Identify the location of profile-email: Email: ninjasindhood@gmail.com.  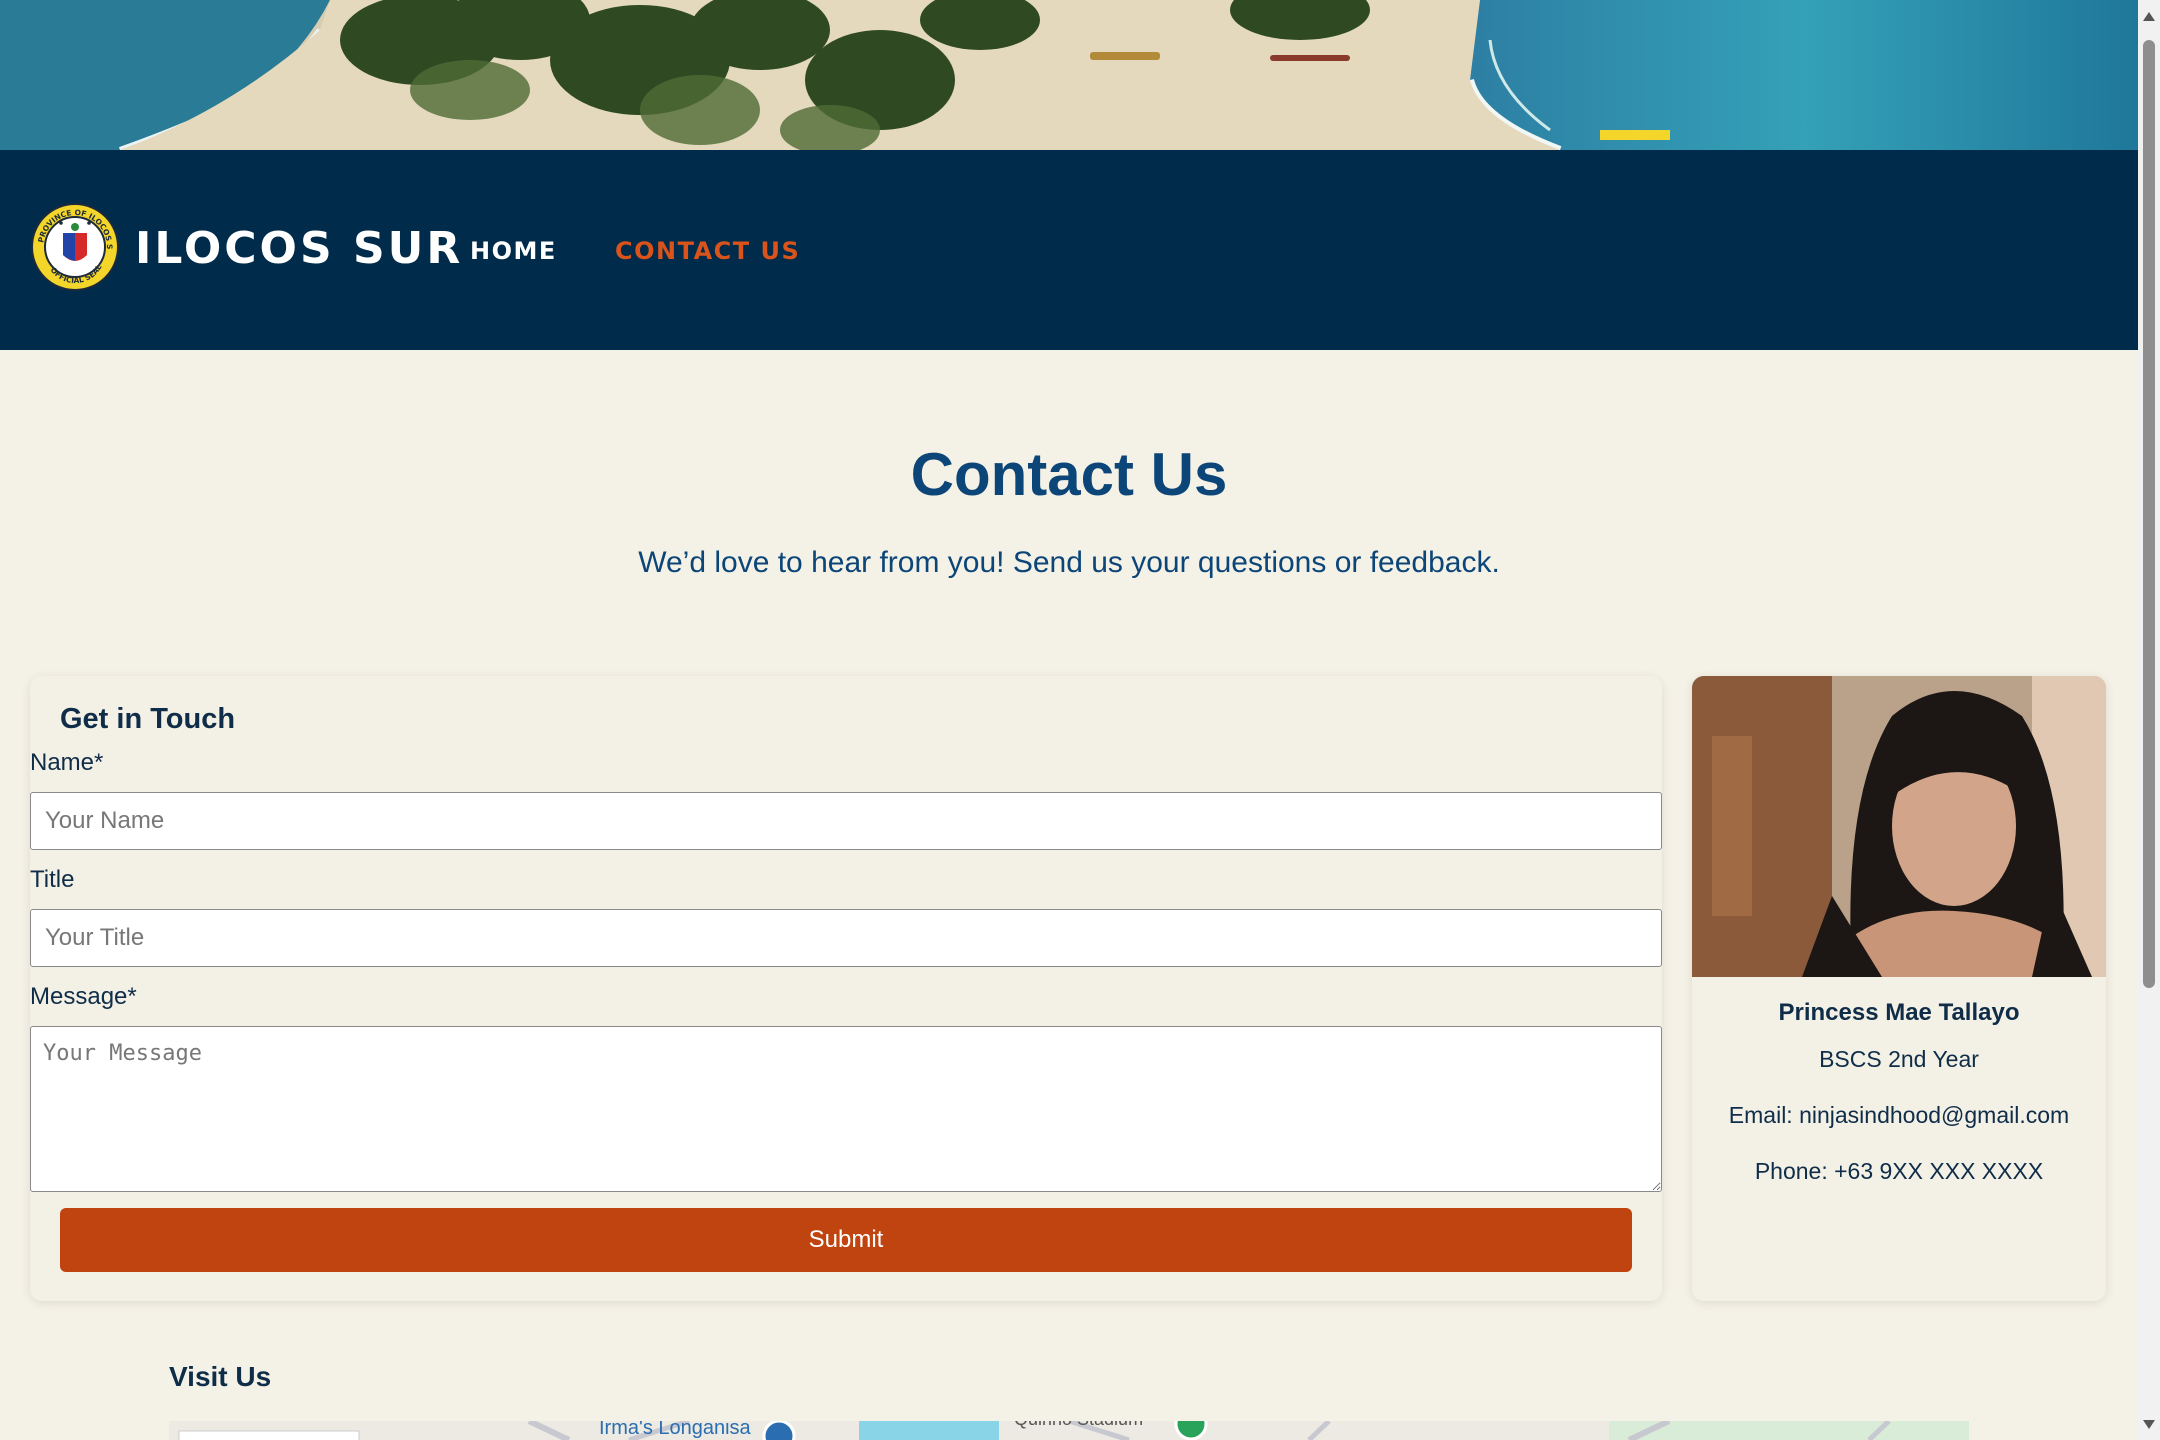
(1899, 1115).